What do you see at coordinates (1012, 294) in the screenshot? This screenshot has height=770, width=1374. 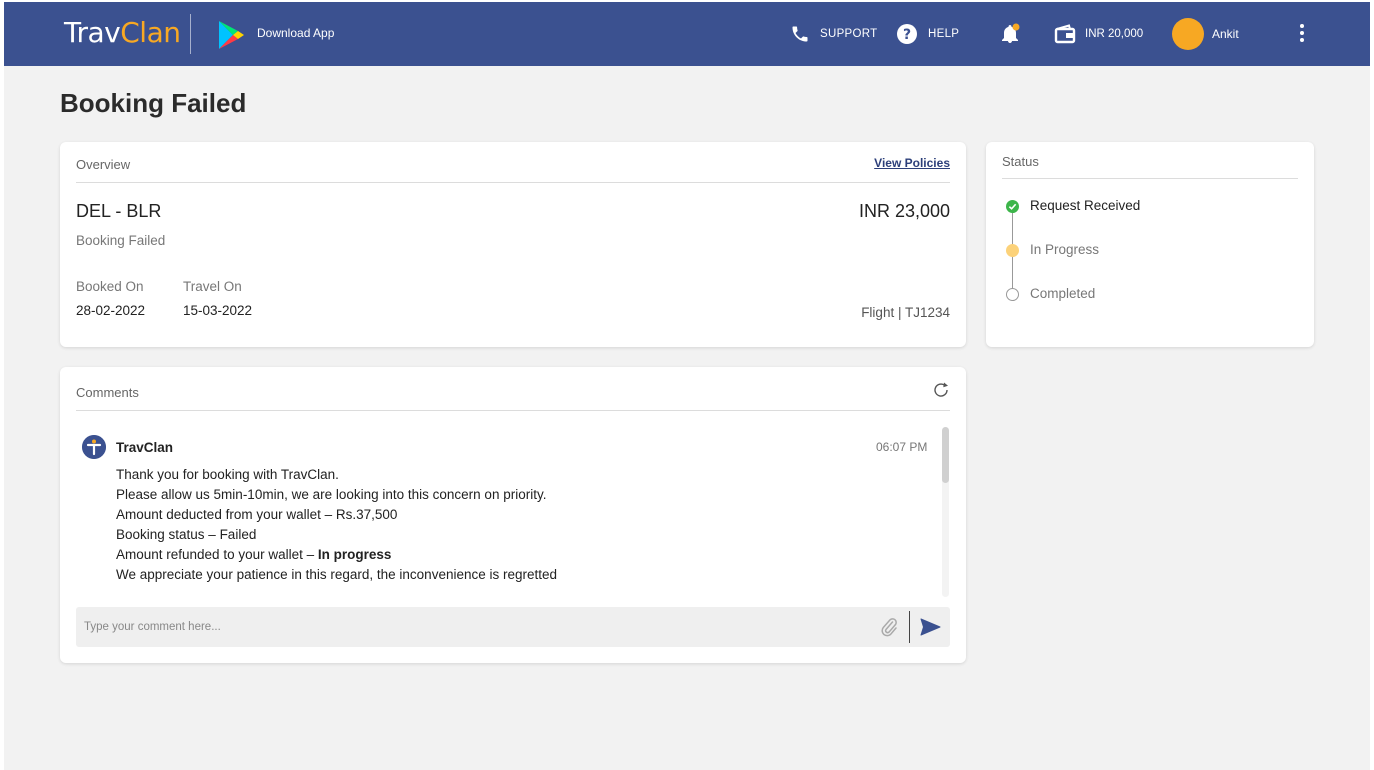 I see `pending-circle-icon` at bounding box center [1012, 294].